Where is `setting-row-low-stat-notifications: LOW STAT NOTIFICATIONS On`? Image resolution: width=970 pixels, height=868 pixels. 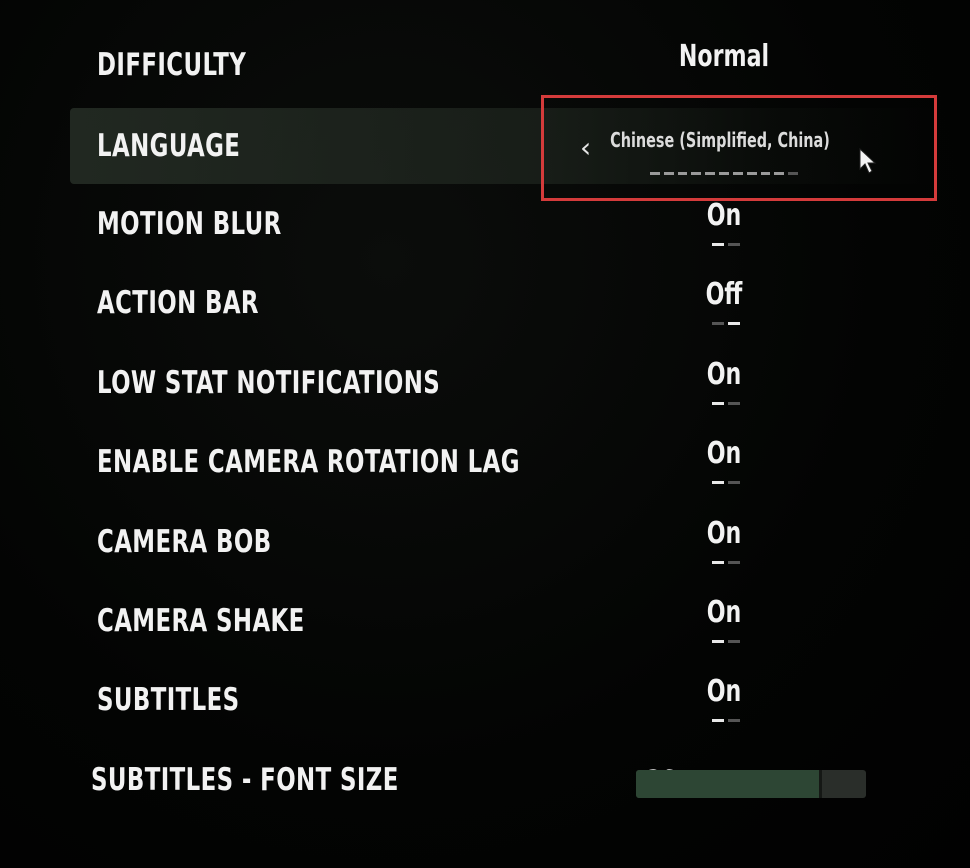 setting-row-low-stat-notifications: LOW STAT NOTIFICATIONS On is located at coordinates (505, 383).